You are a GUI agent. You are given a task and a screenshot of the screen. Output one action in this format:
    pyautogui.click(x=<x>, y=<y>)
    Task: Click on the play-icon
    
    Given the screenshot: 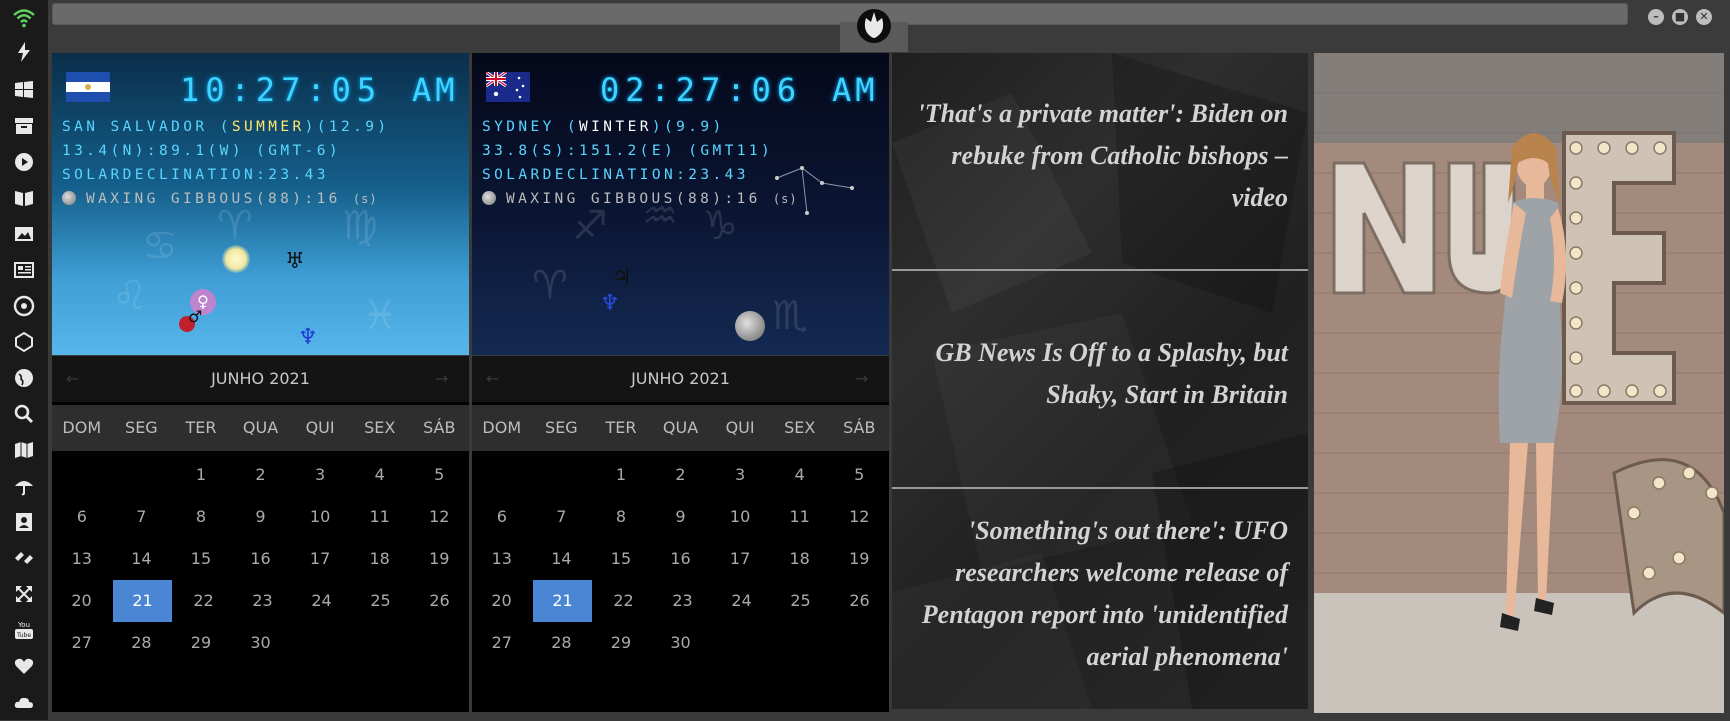 What is the action you would take?
    pyautogui.click(x=24, y=162)
    